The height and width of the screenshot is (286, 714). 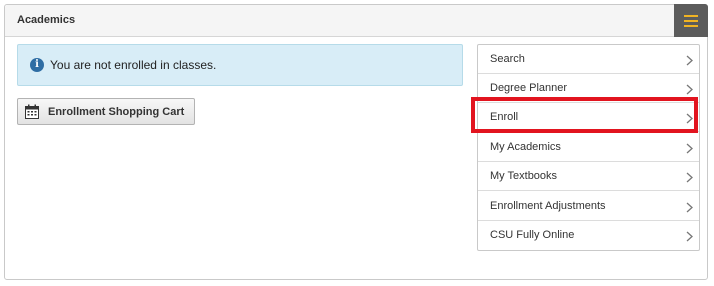 What do you see at coordinates (588, 59) in the screenshot?
I see `nav-item-search: Search` at bounding box center [588, 59].